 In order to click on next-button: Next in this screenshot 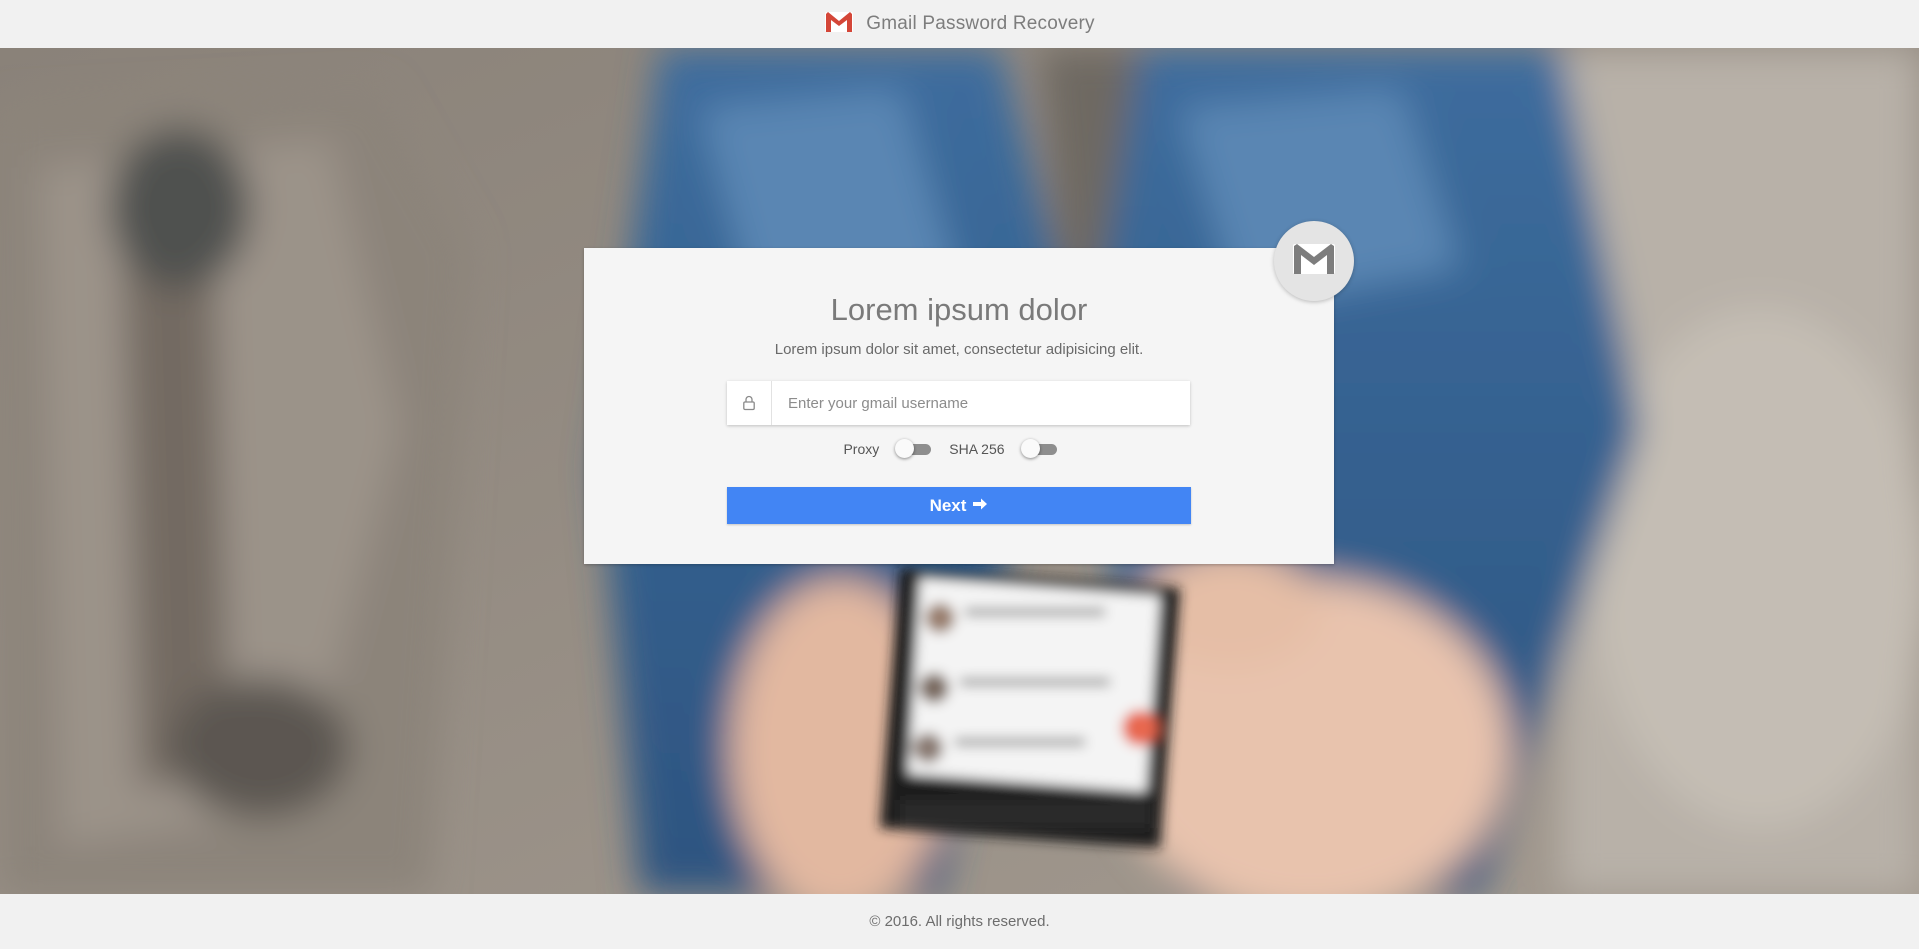, I will do `click(959, 505)`.